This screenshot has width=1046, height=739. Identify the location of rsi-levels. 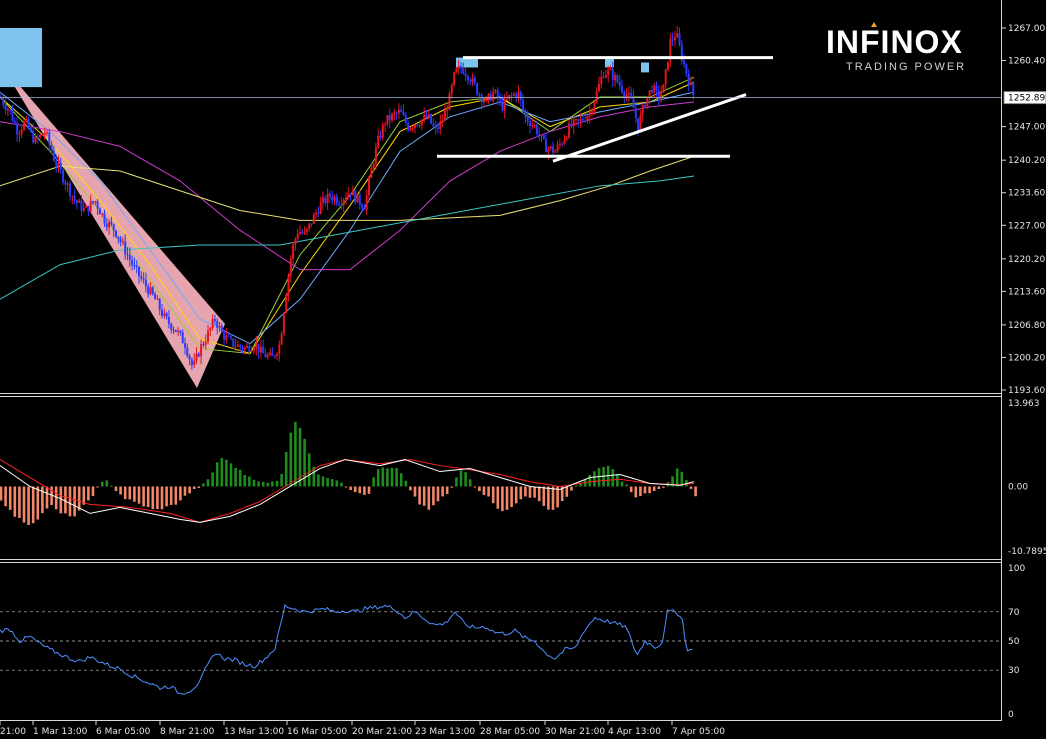
(500, 641).